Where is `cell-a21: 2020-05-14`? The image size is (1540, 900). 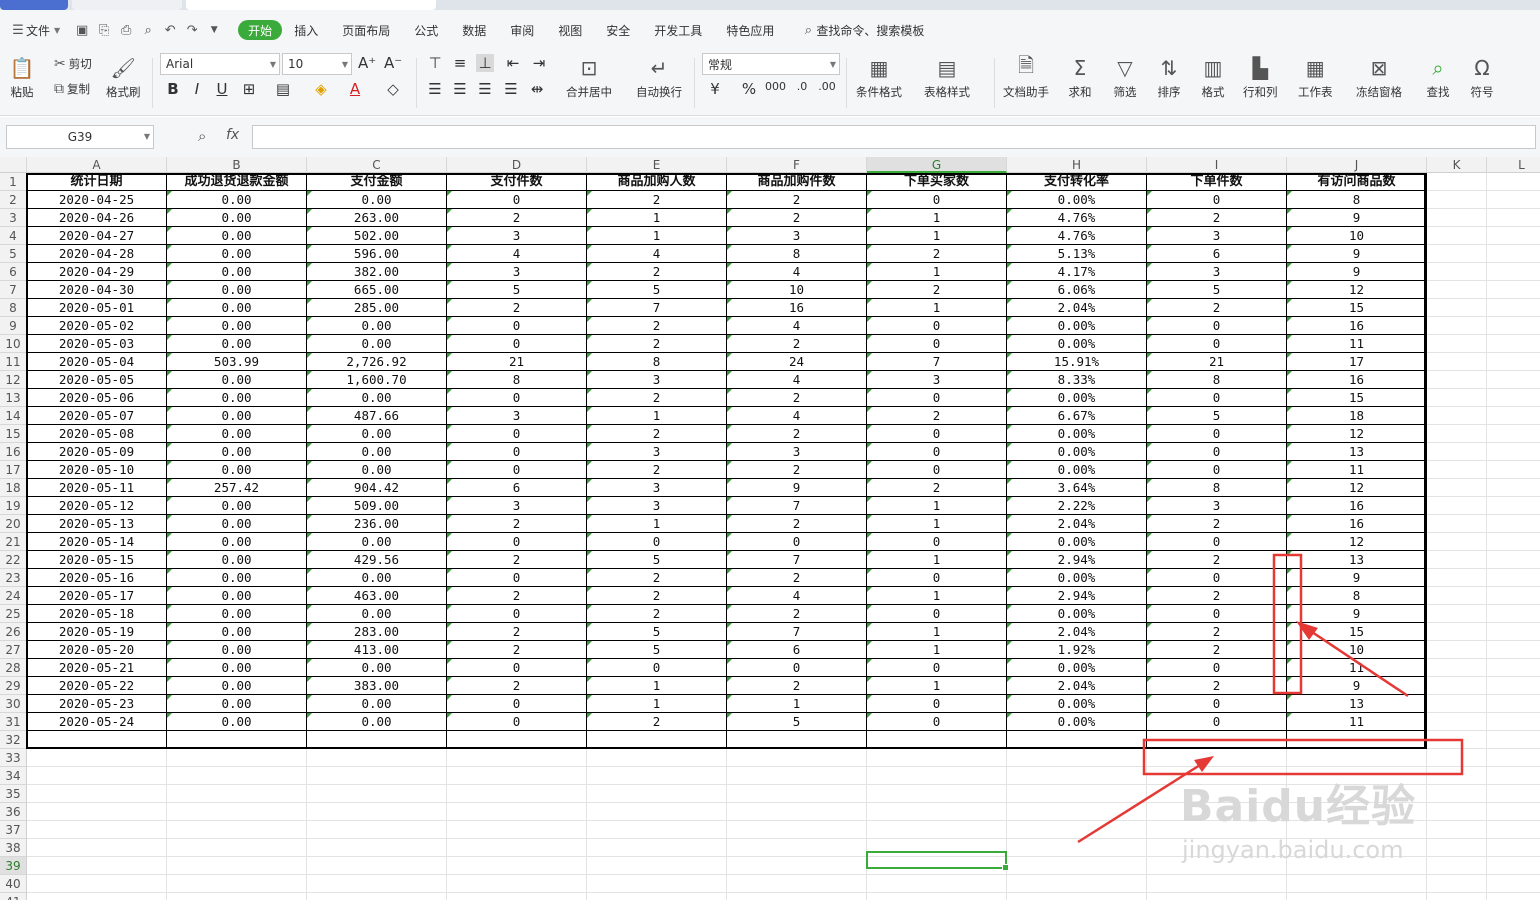
cell-a21: 2020-05-14 is located at coordinates (97, 542).